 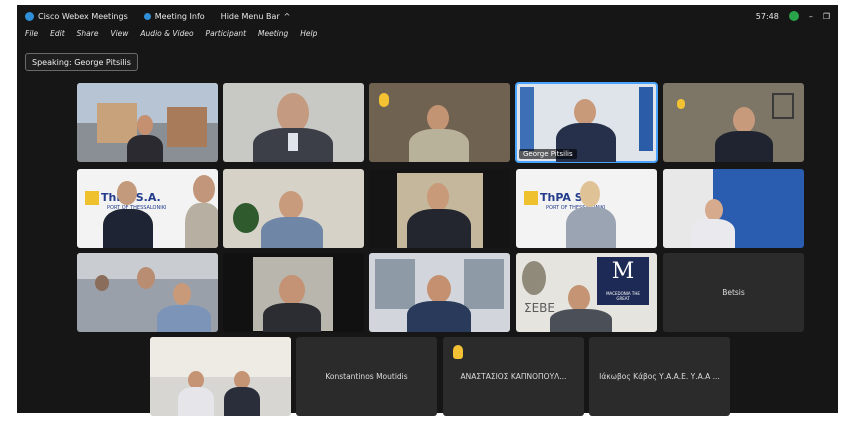 I want to click on participant-name: Konstantinos Moutidis, so click(x=366, y=376).